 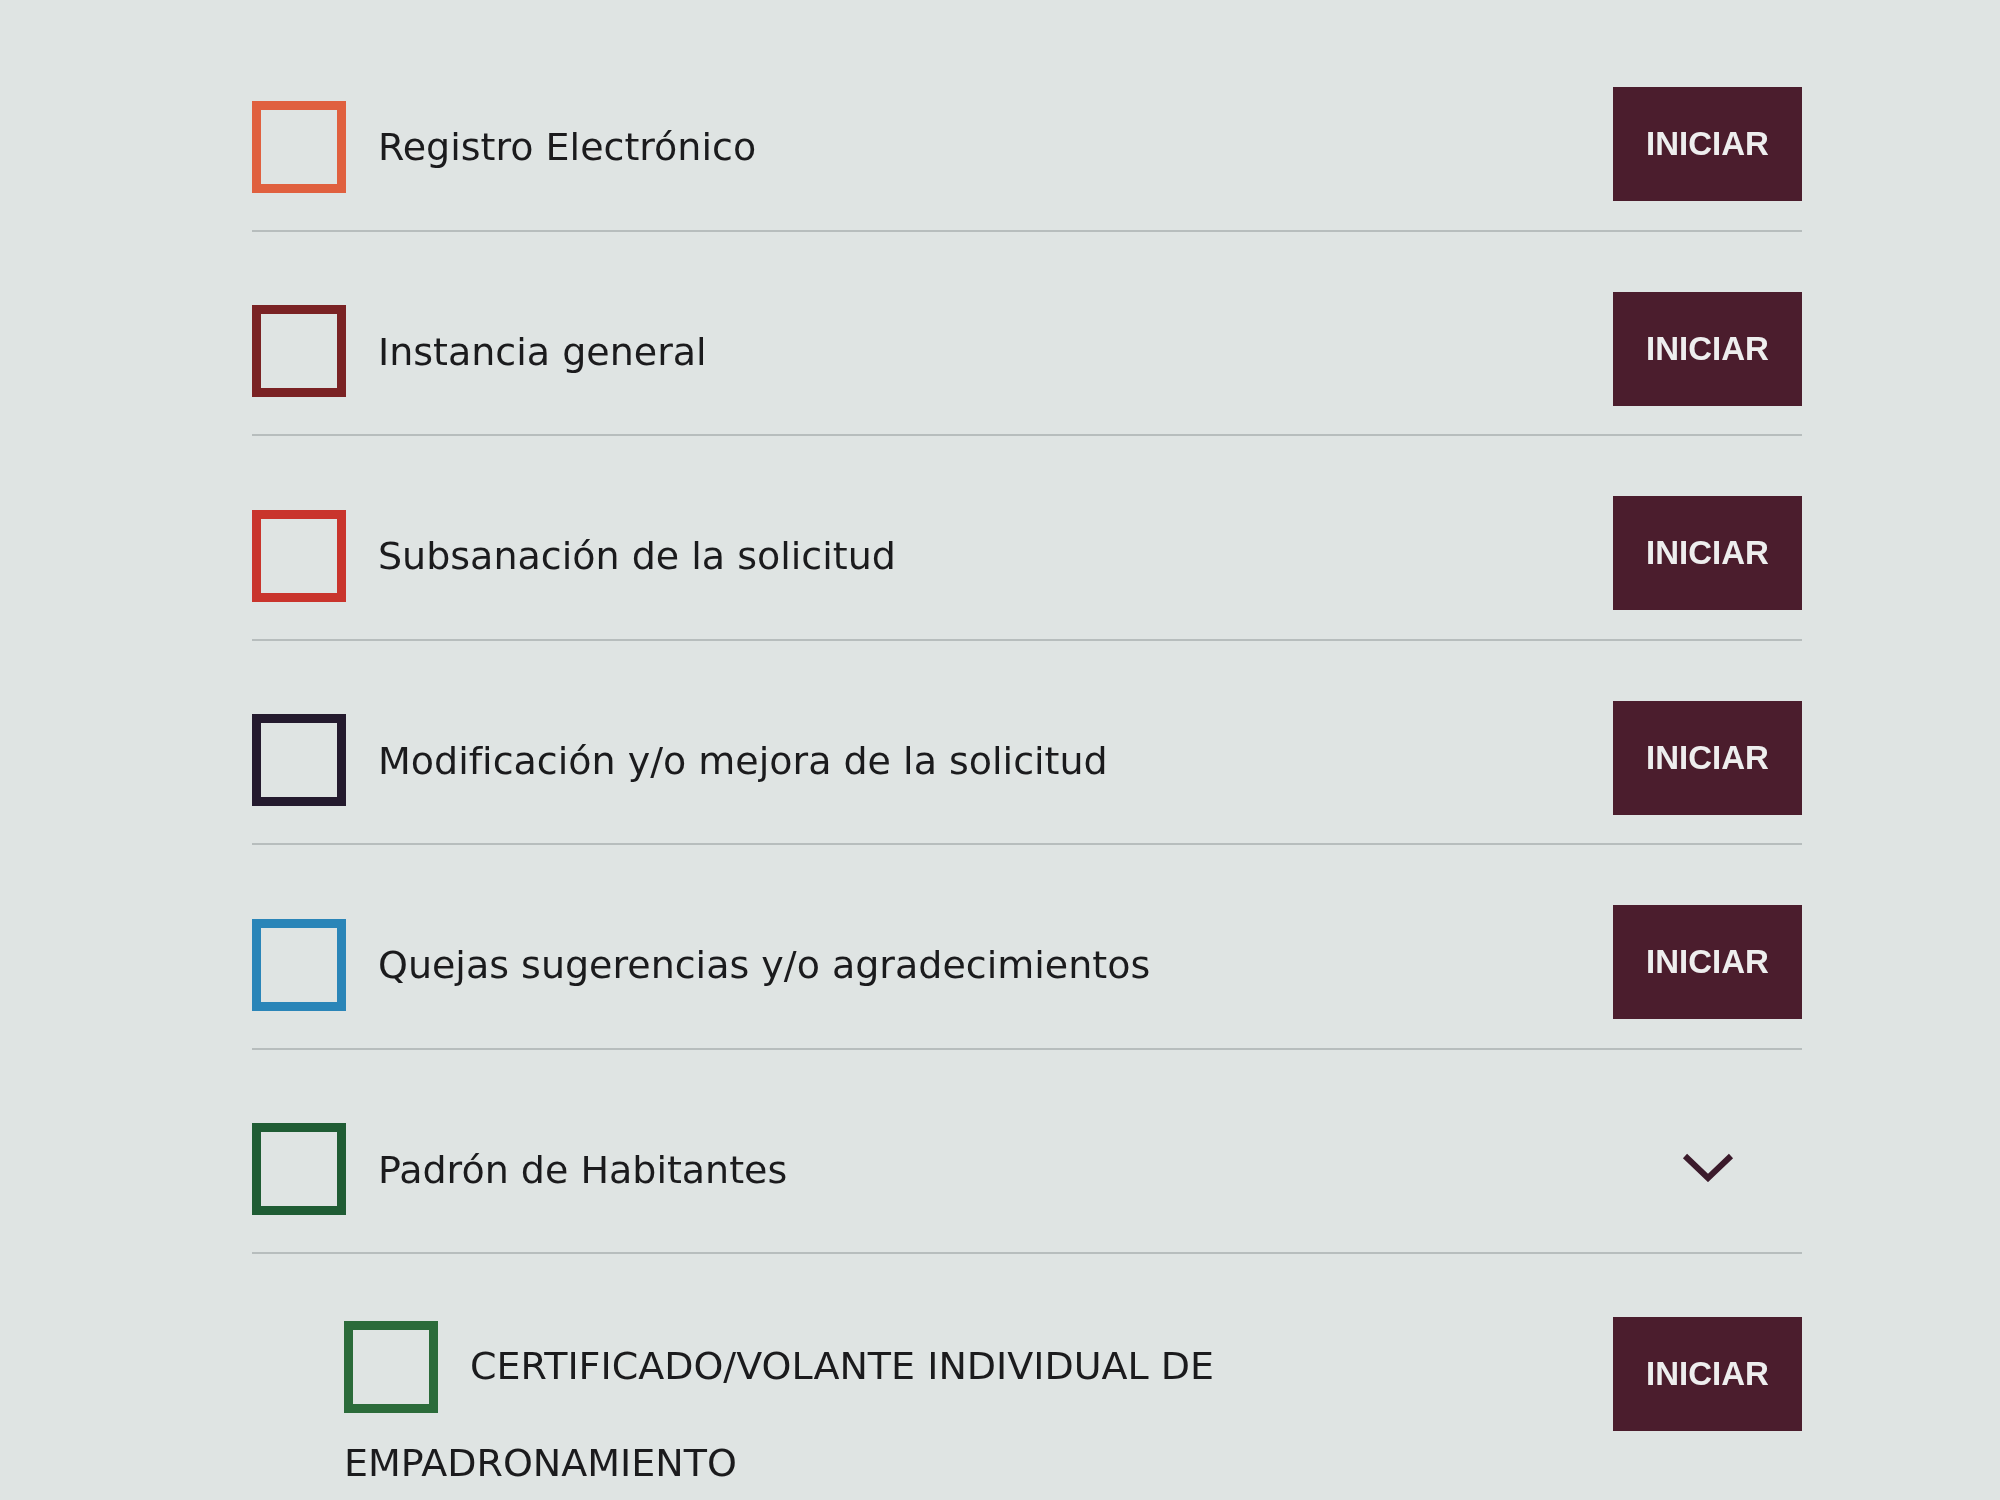 I want to click on procedure-title: Quejas sugerencias y/o agradecimientos, so click(x=764, y=964).